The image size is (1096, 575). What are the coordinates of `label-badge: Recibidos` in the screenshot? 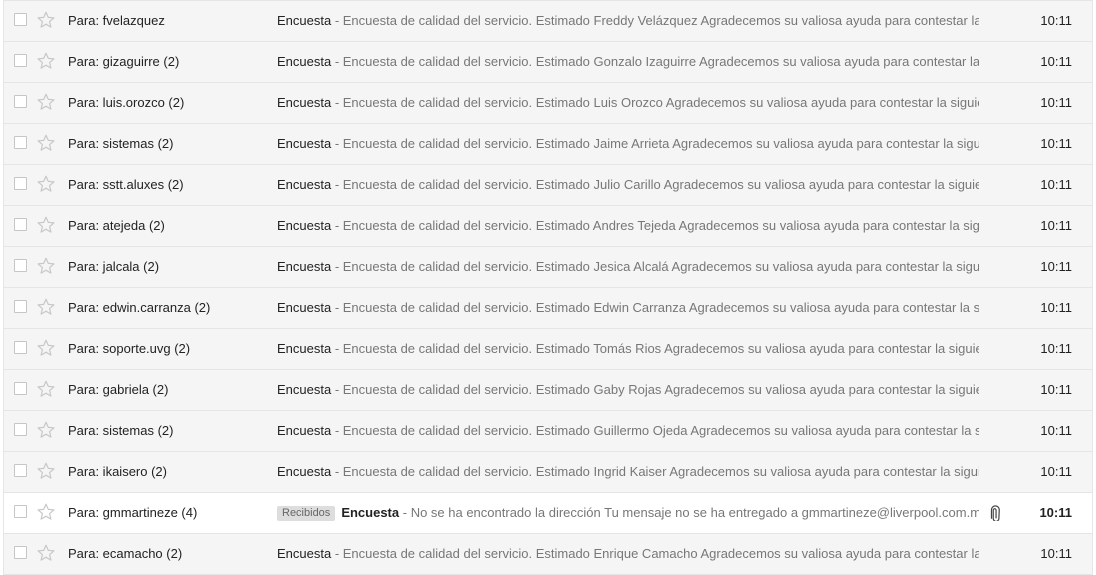 It's located at (306, 513).